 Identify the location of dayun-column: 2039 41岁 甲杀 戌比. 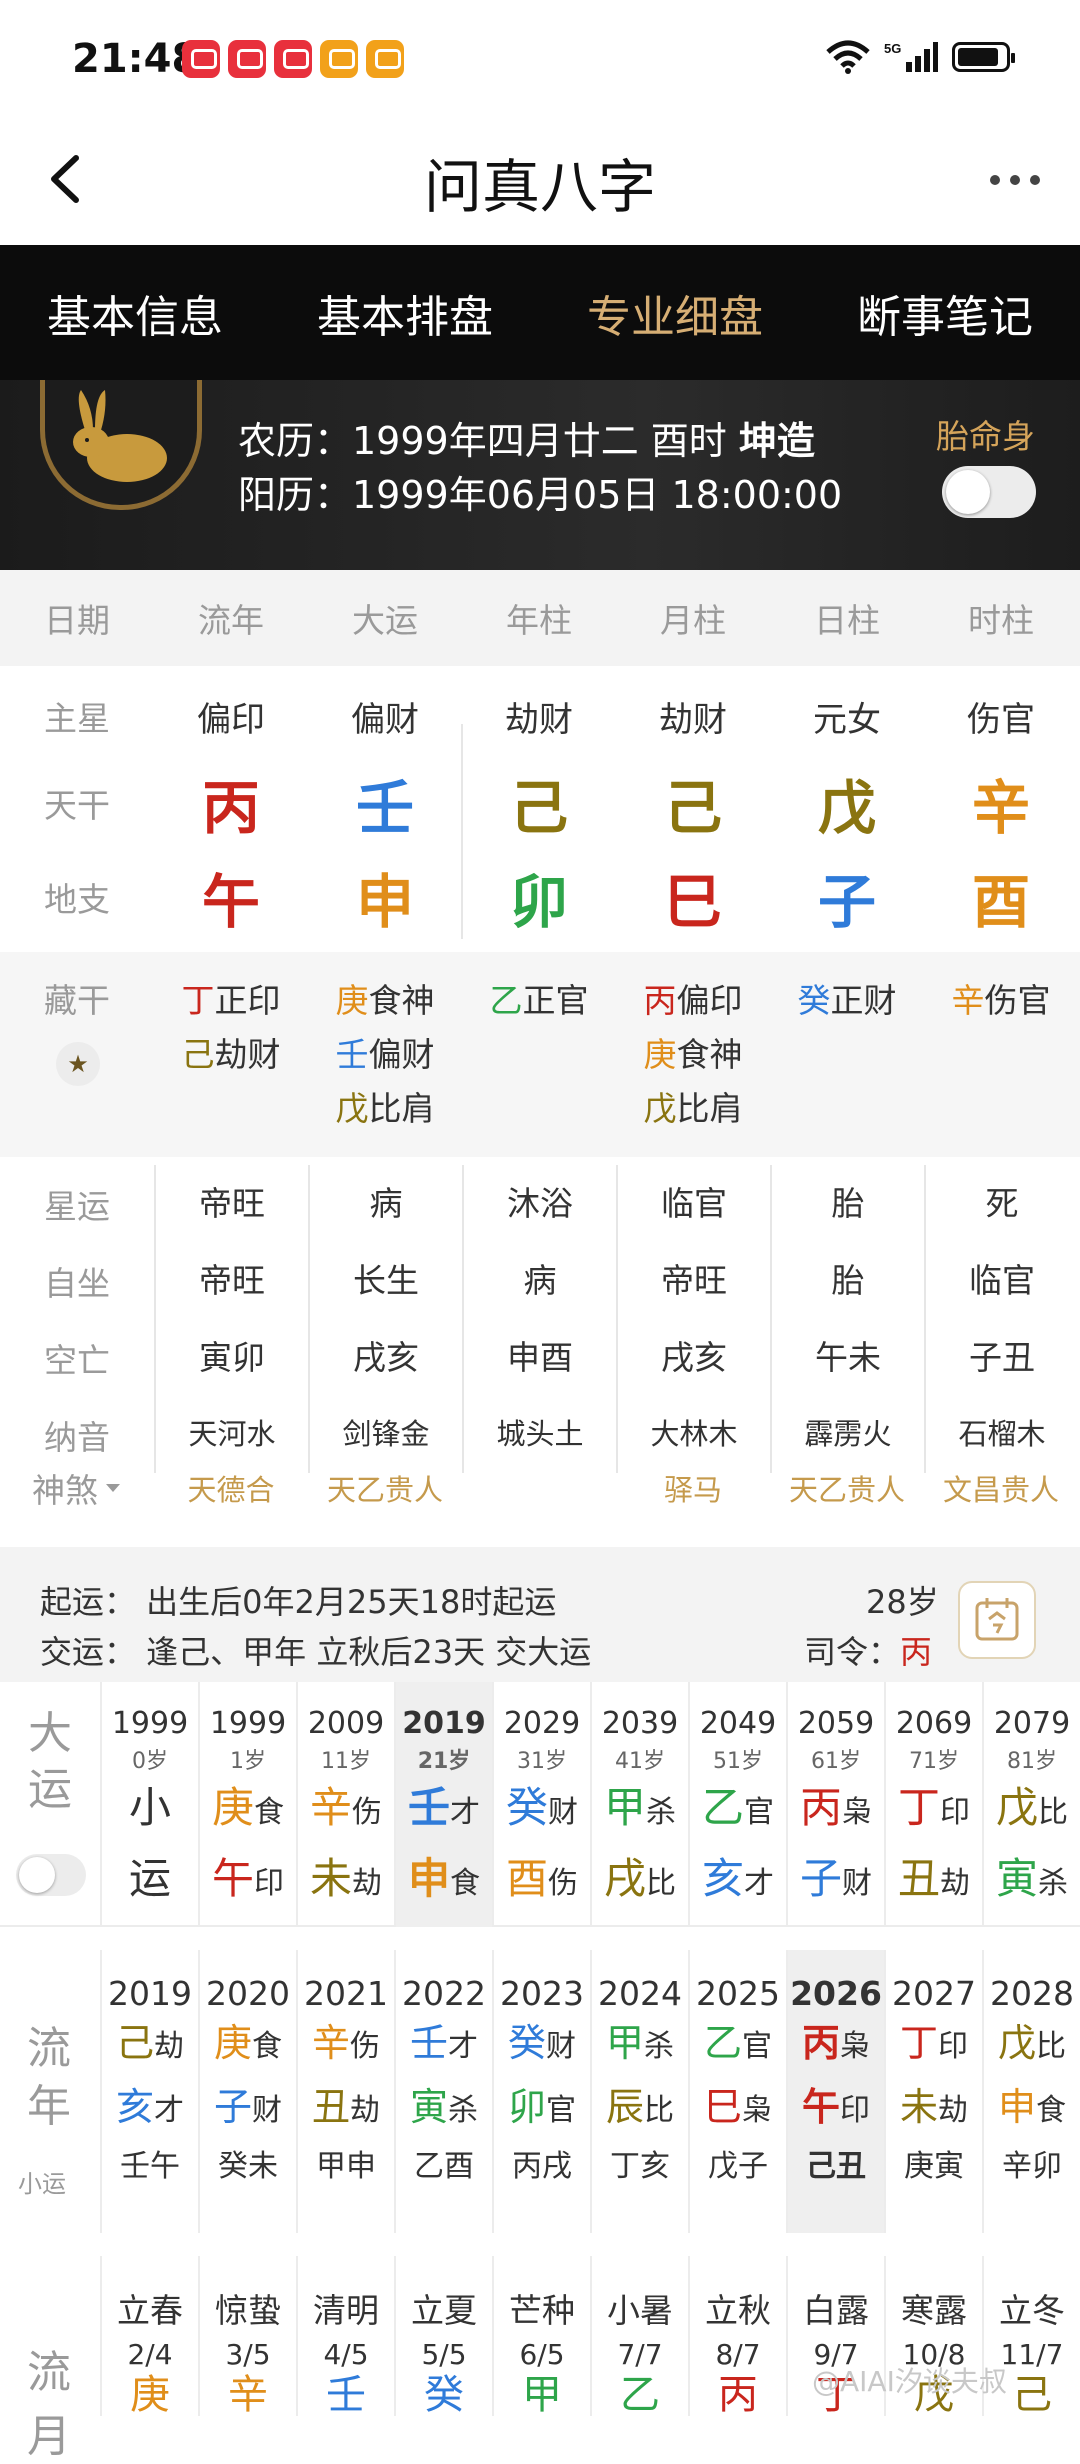
(639, 1804).